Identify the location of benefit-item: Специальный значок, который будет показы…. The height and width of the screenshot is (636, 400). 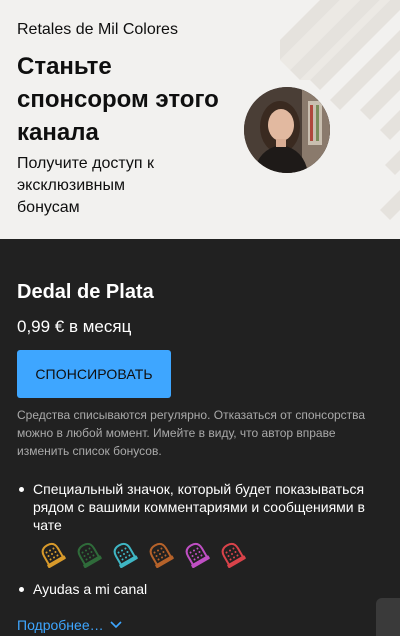
(202, 507).